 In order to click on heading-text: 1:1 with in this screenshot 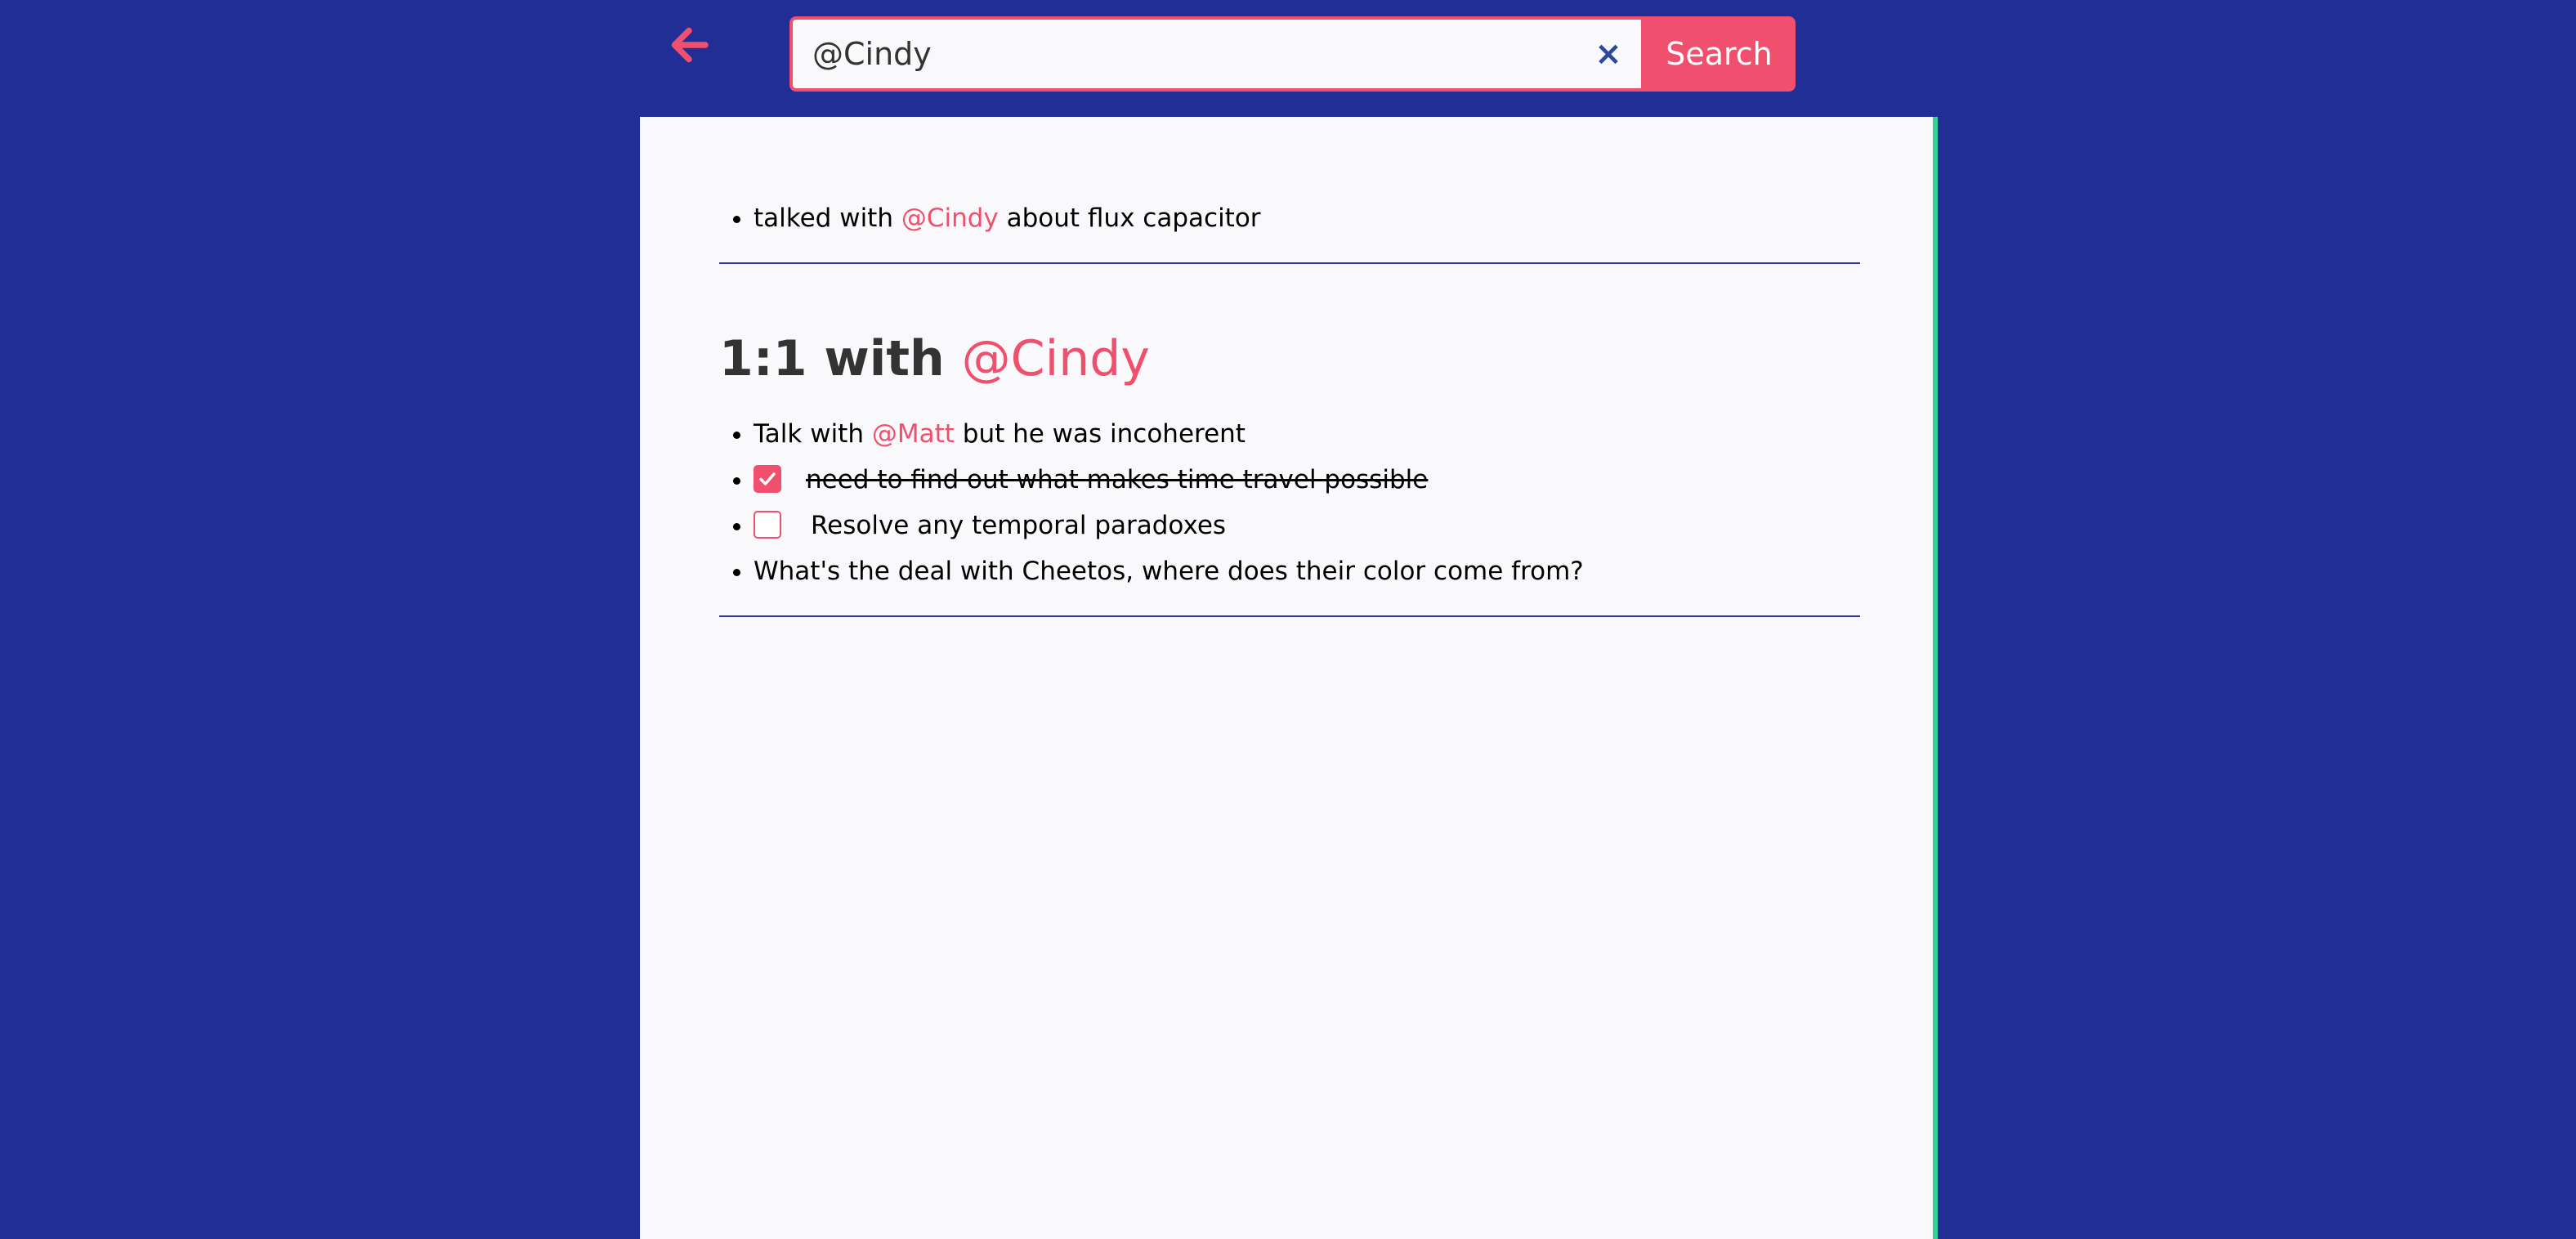, I will do `click(840, 358)`.